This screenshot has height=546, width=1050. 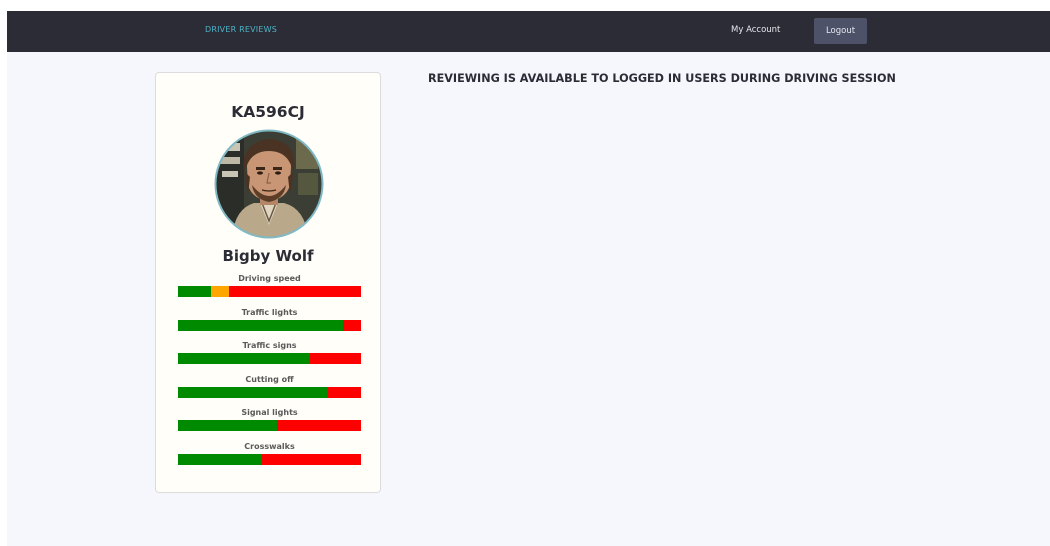 I want to click on metric-crosswalks: Crosswalks, so click(x=269, y=453).